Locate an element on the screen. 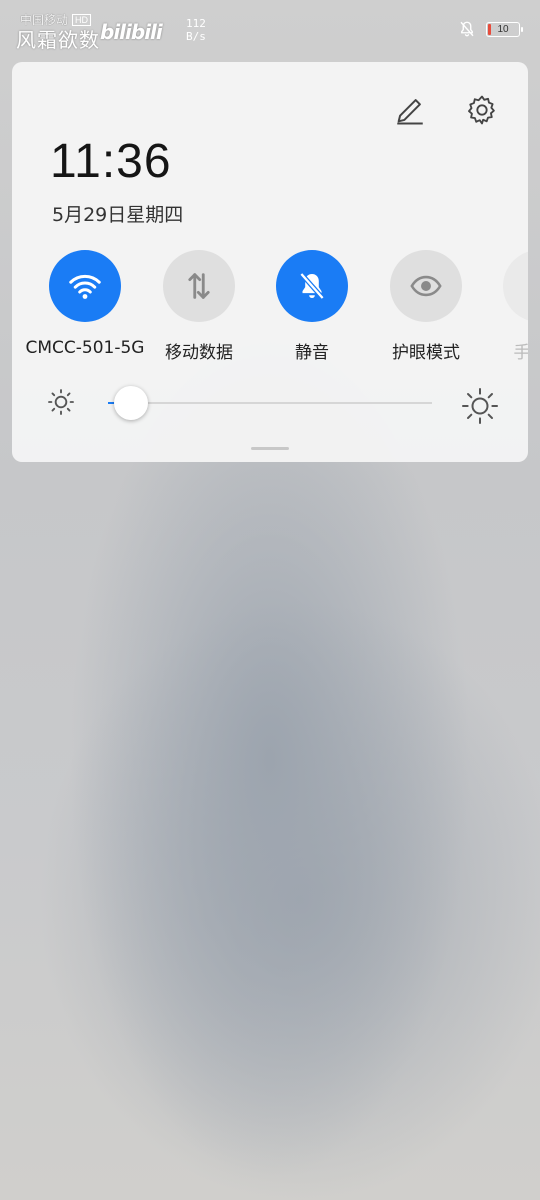 The height and width of the screenshot is (1200, 540). tile-mobile-data-toggle is located at coordinates (199, 286).